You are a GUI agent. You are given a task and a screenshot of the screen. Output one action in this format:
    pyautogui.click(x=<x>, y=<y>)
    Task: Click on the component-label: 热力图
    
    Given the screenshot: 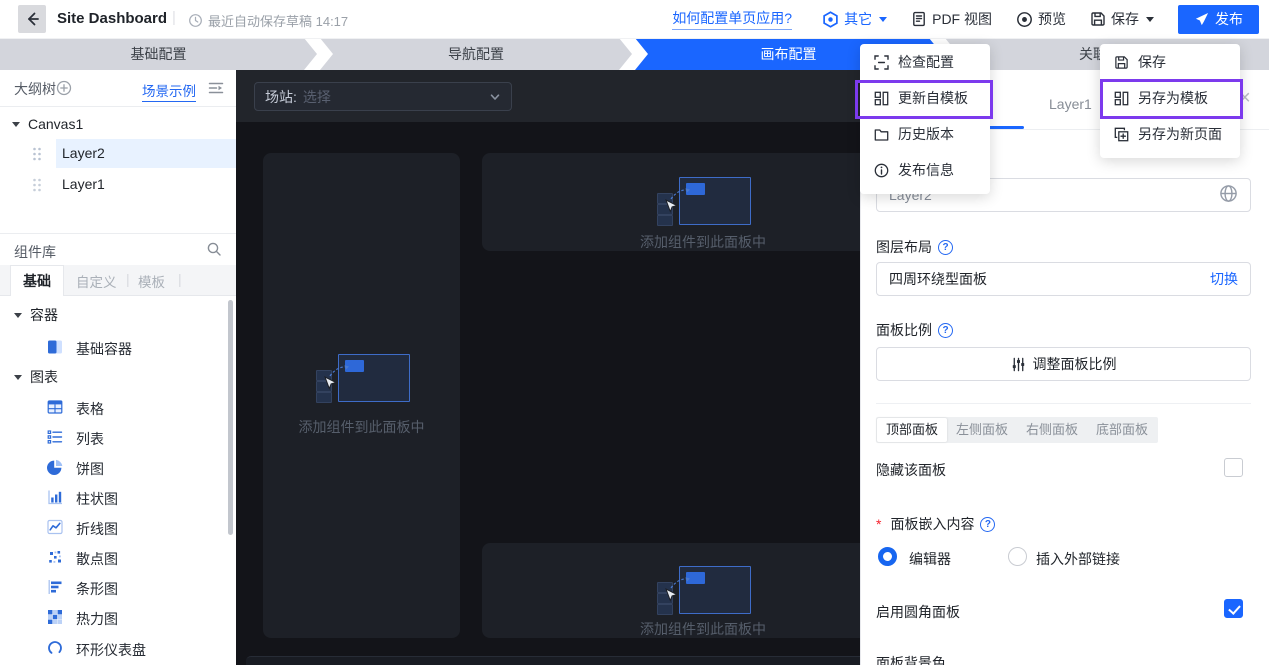 What is the action you would take?
    pyautogui.click(x=97, y=619)
    